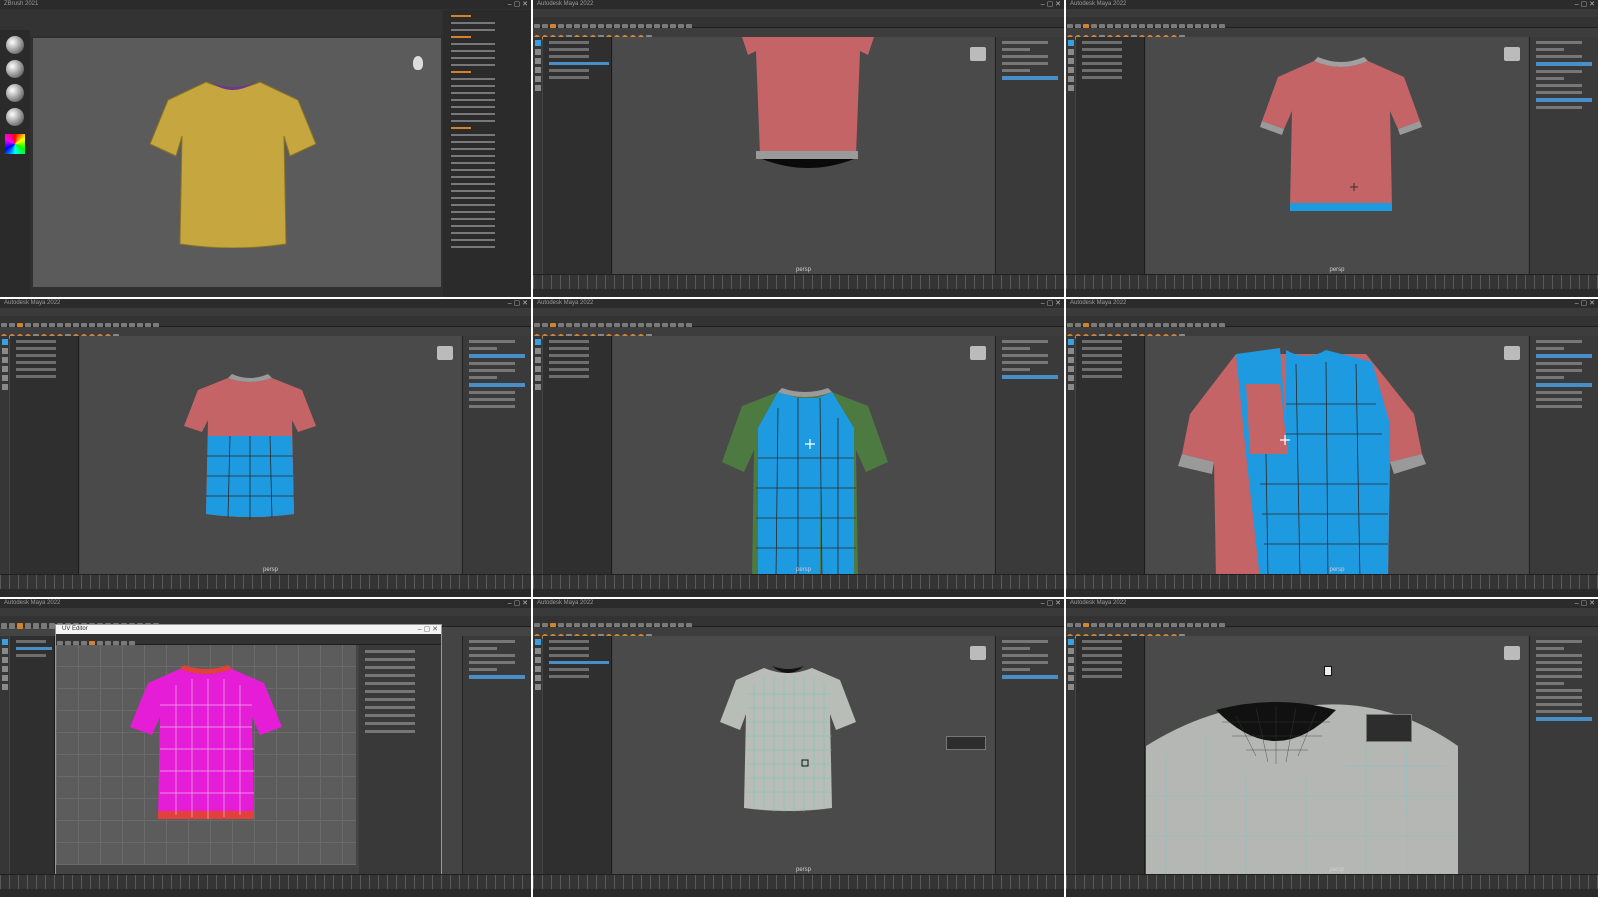  What do you see at coordinates (15, 45) in the screenshot?
I see `brush-icon` at bounding box center [15, 45].